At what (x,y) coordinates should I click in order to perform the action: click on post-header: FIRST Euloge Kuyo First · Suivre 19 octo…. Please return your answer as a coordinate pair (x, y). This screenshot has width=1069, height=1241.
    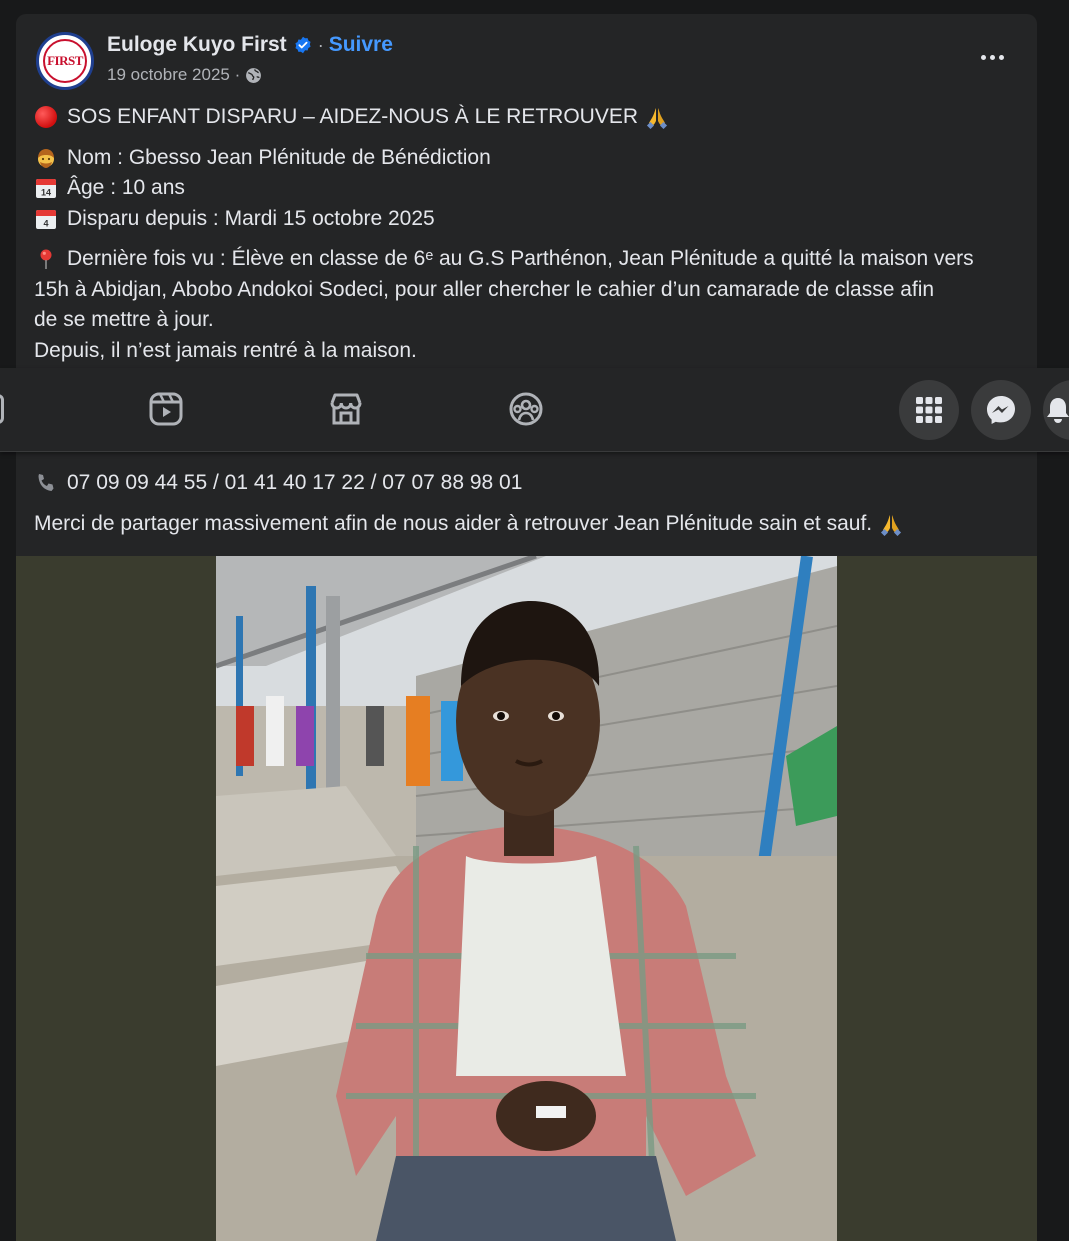
    Looking at the image, I should click on (526, 59).